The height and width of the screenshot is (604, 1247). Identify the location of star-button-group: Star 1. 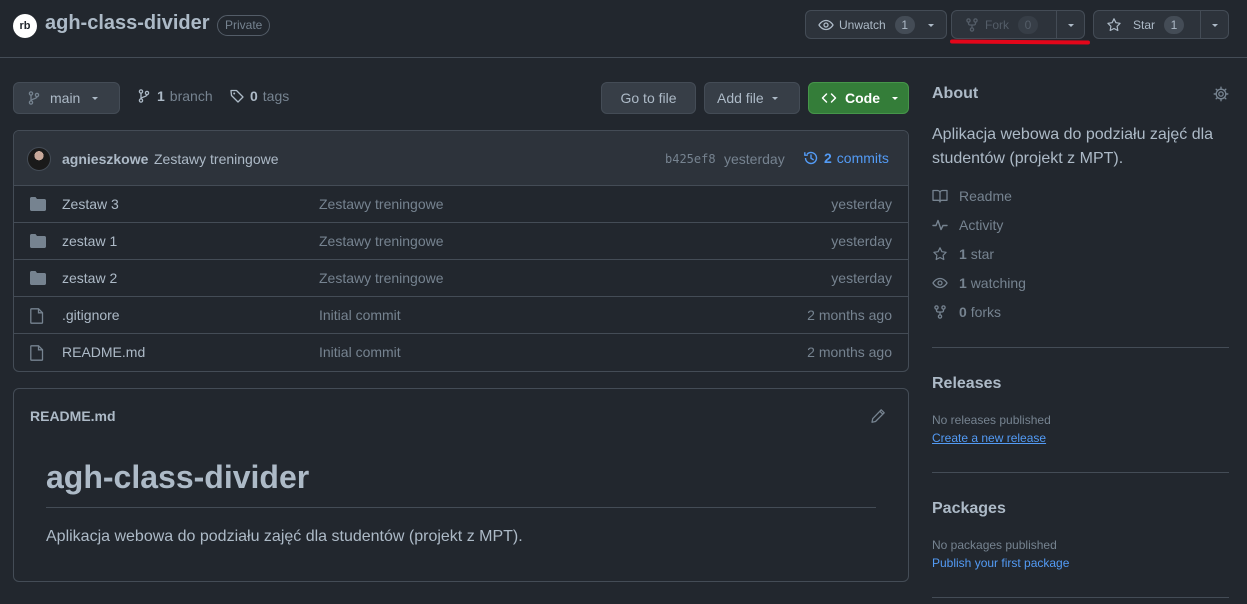
(1161, 24).